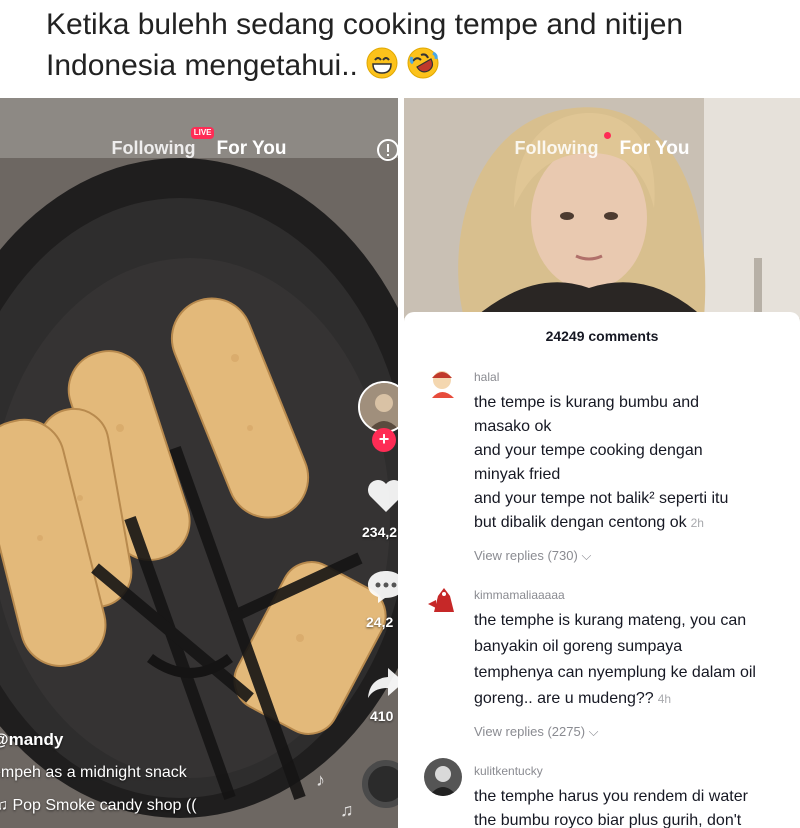 This screenshot has height=828, width=800. I want to click on live-badge: LIVE, so click(202, 133).